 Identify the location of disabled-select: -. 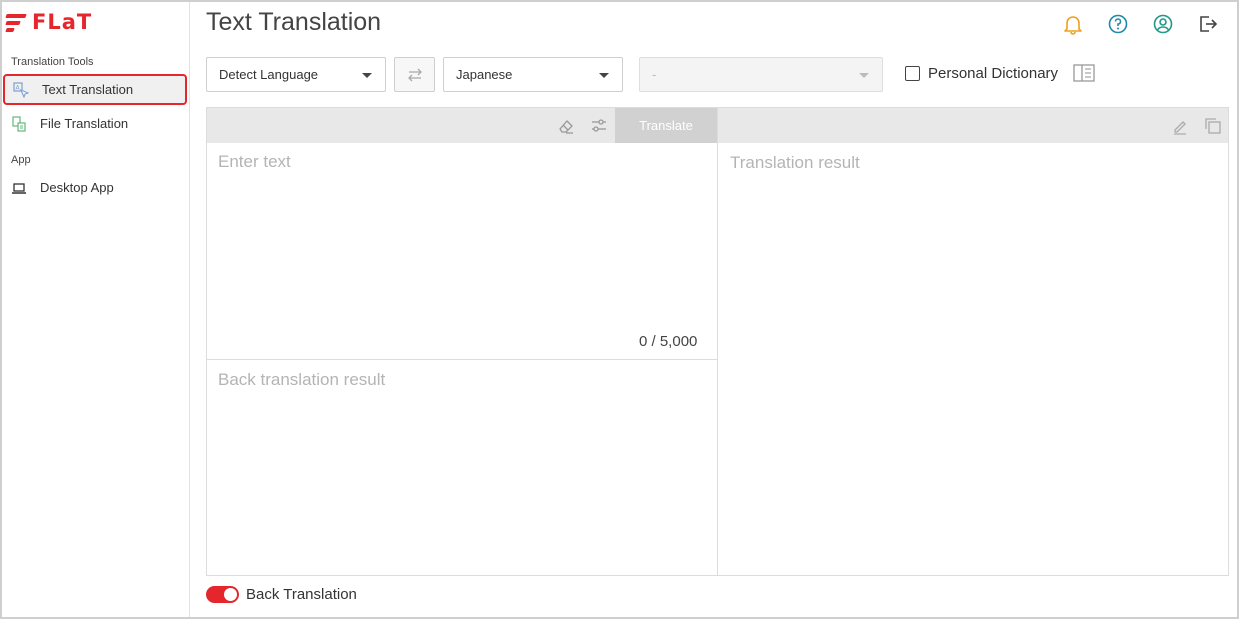
(761, 74).